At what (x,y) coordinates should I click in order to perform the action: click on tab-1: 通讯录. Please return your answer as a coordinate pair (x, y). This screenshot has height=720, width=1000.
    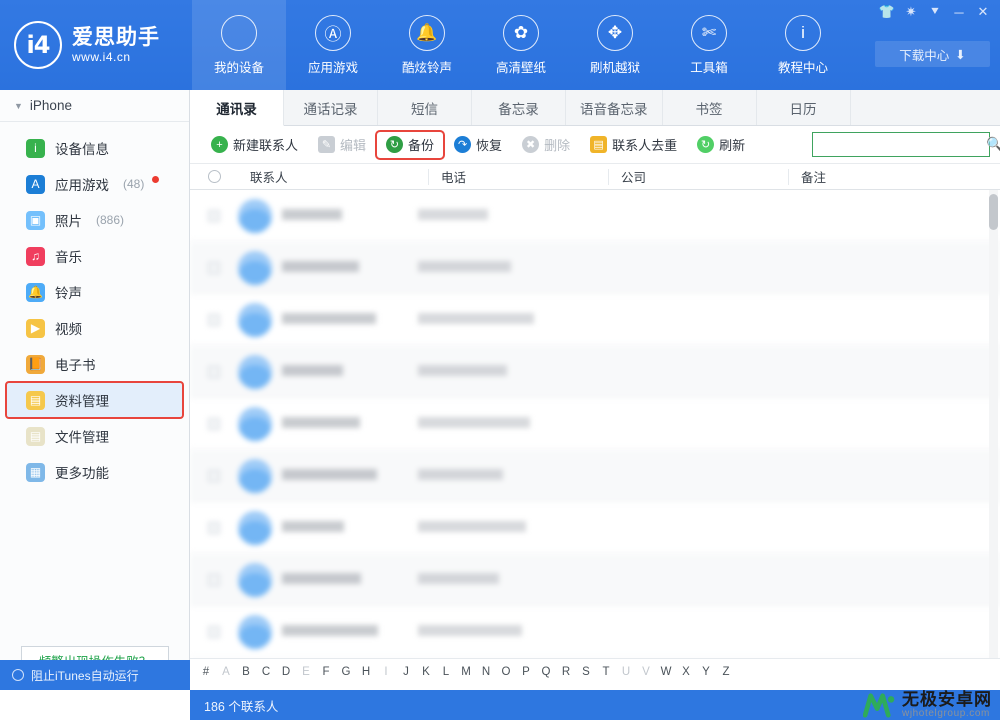
    Looking at the image, I should click on (237, 108).